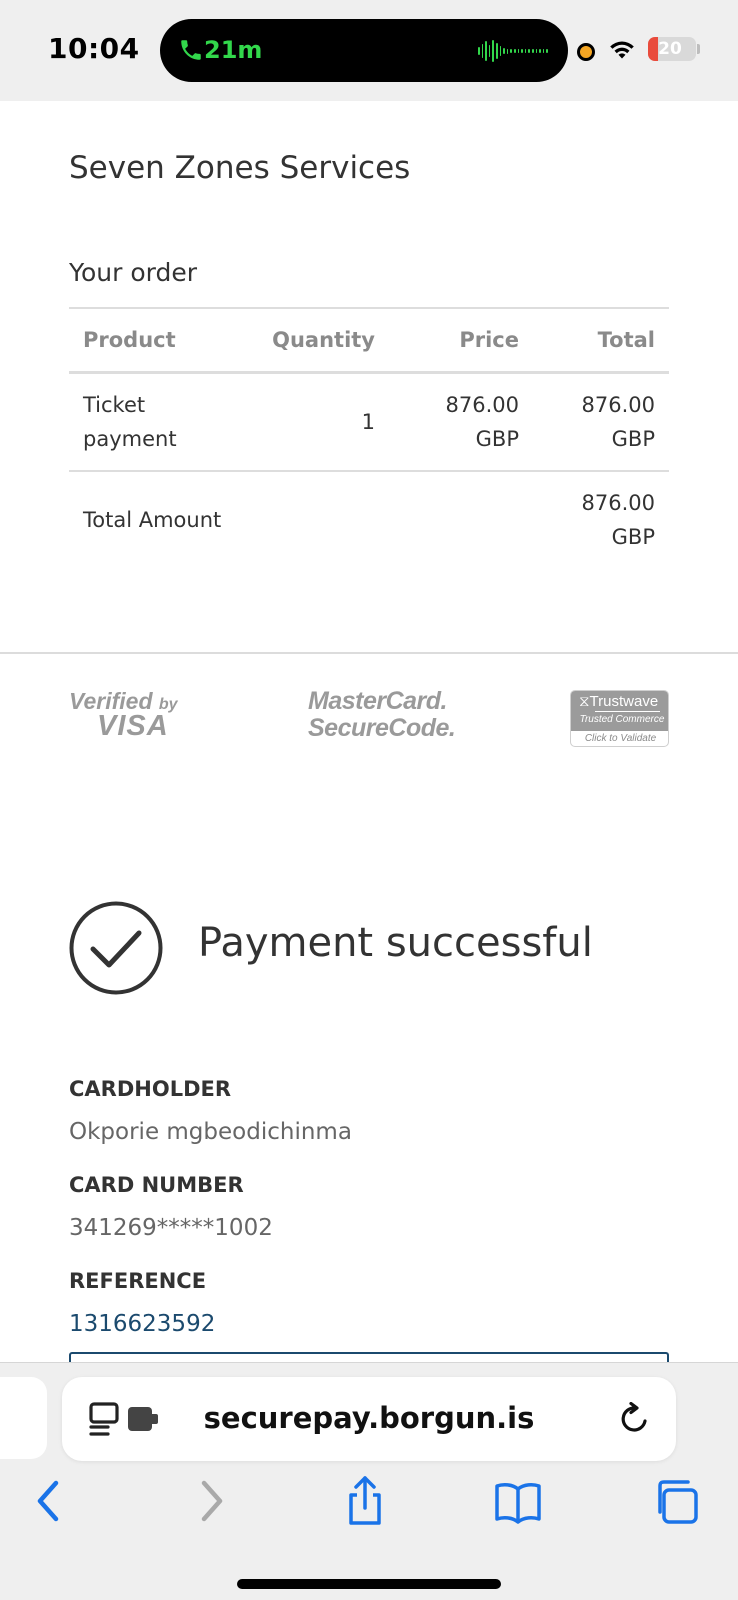  Describe the element at coordinates (369, 1584) in the screenshot. I see `home-indicator` at that location.